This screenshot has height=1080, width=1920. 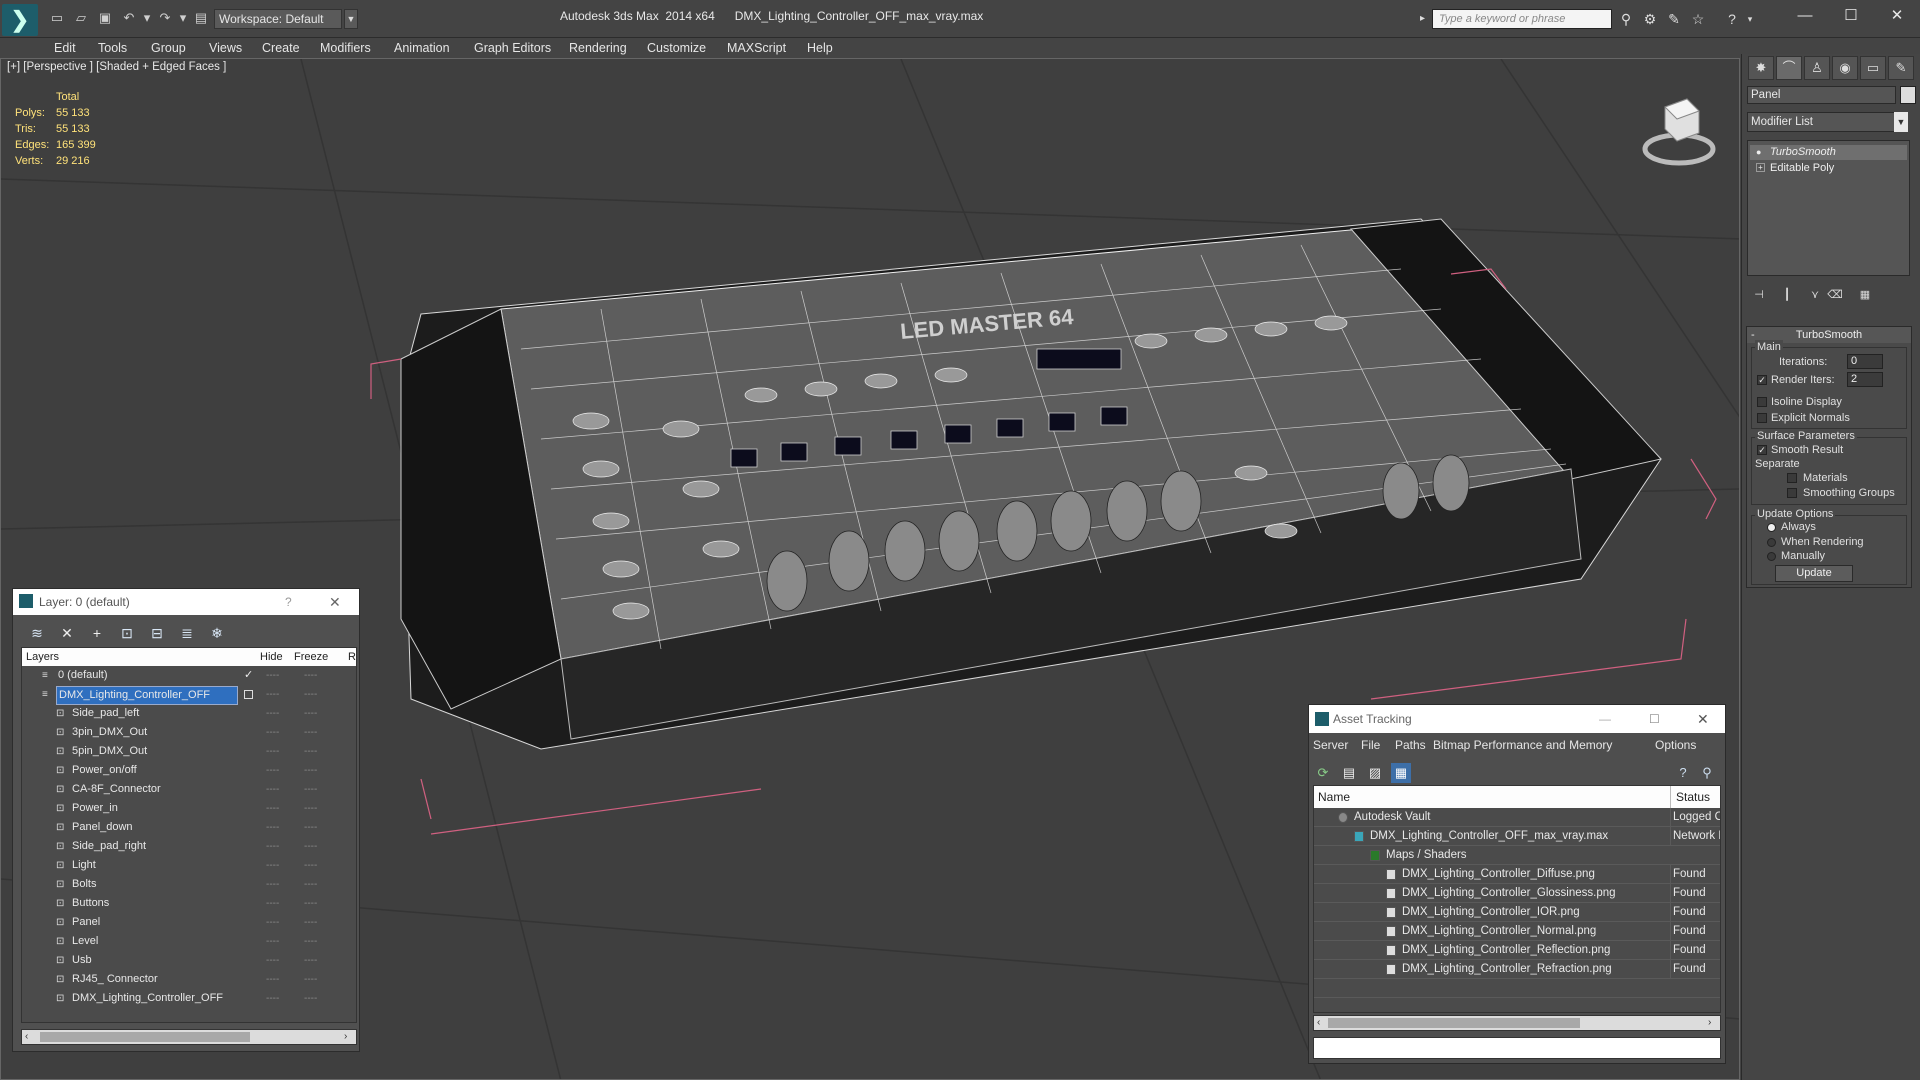 What do you see at coordinates (1703, 719) in the screenshot?
I see `asset-close-button: ✕` at bounding box center [1703, 719].